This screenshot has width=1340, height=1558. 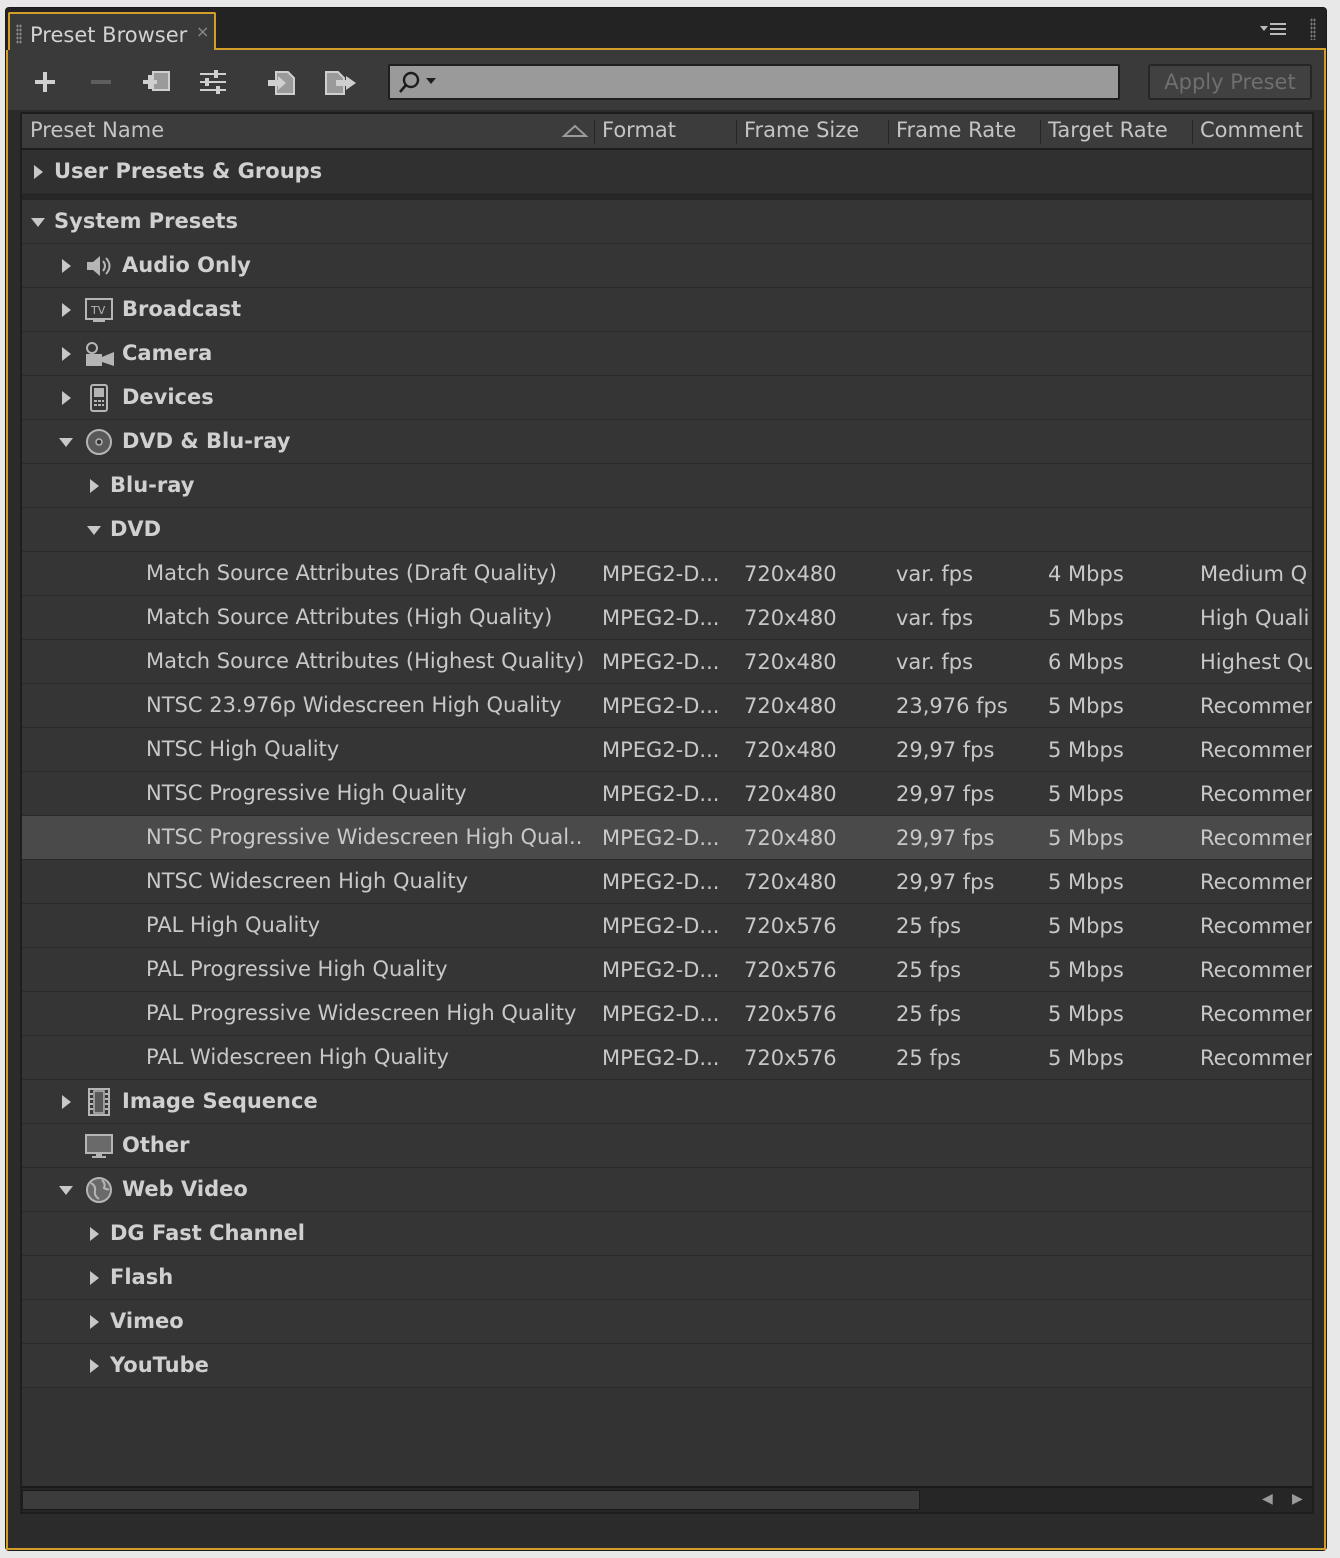 I want to click on tree-row-camera: Camera, so click(x=667, y=354).